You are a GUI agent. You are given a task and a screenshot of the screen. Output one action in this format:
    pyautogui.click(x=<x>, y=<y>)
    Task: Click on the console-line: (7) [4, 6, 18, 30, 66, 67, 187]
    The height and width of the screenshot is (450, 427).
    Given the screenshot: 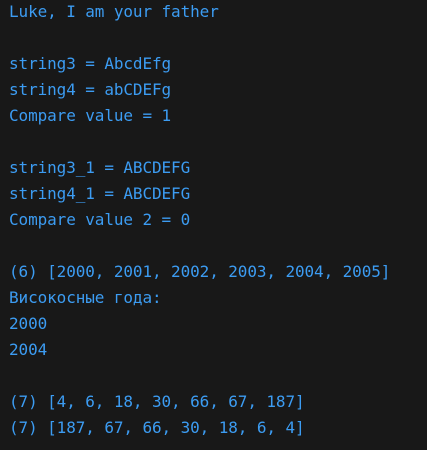 What is the action you would take?
    pyautogui.click(x=157, y=401)
    